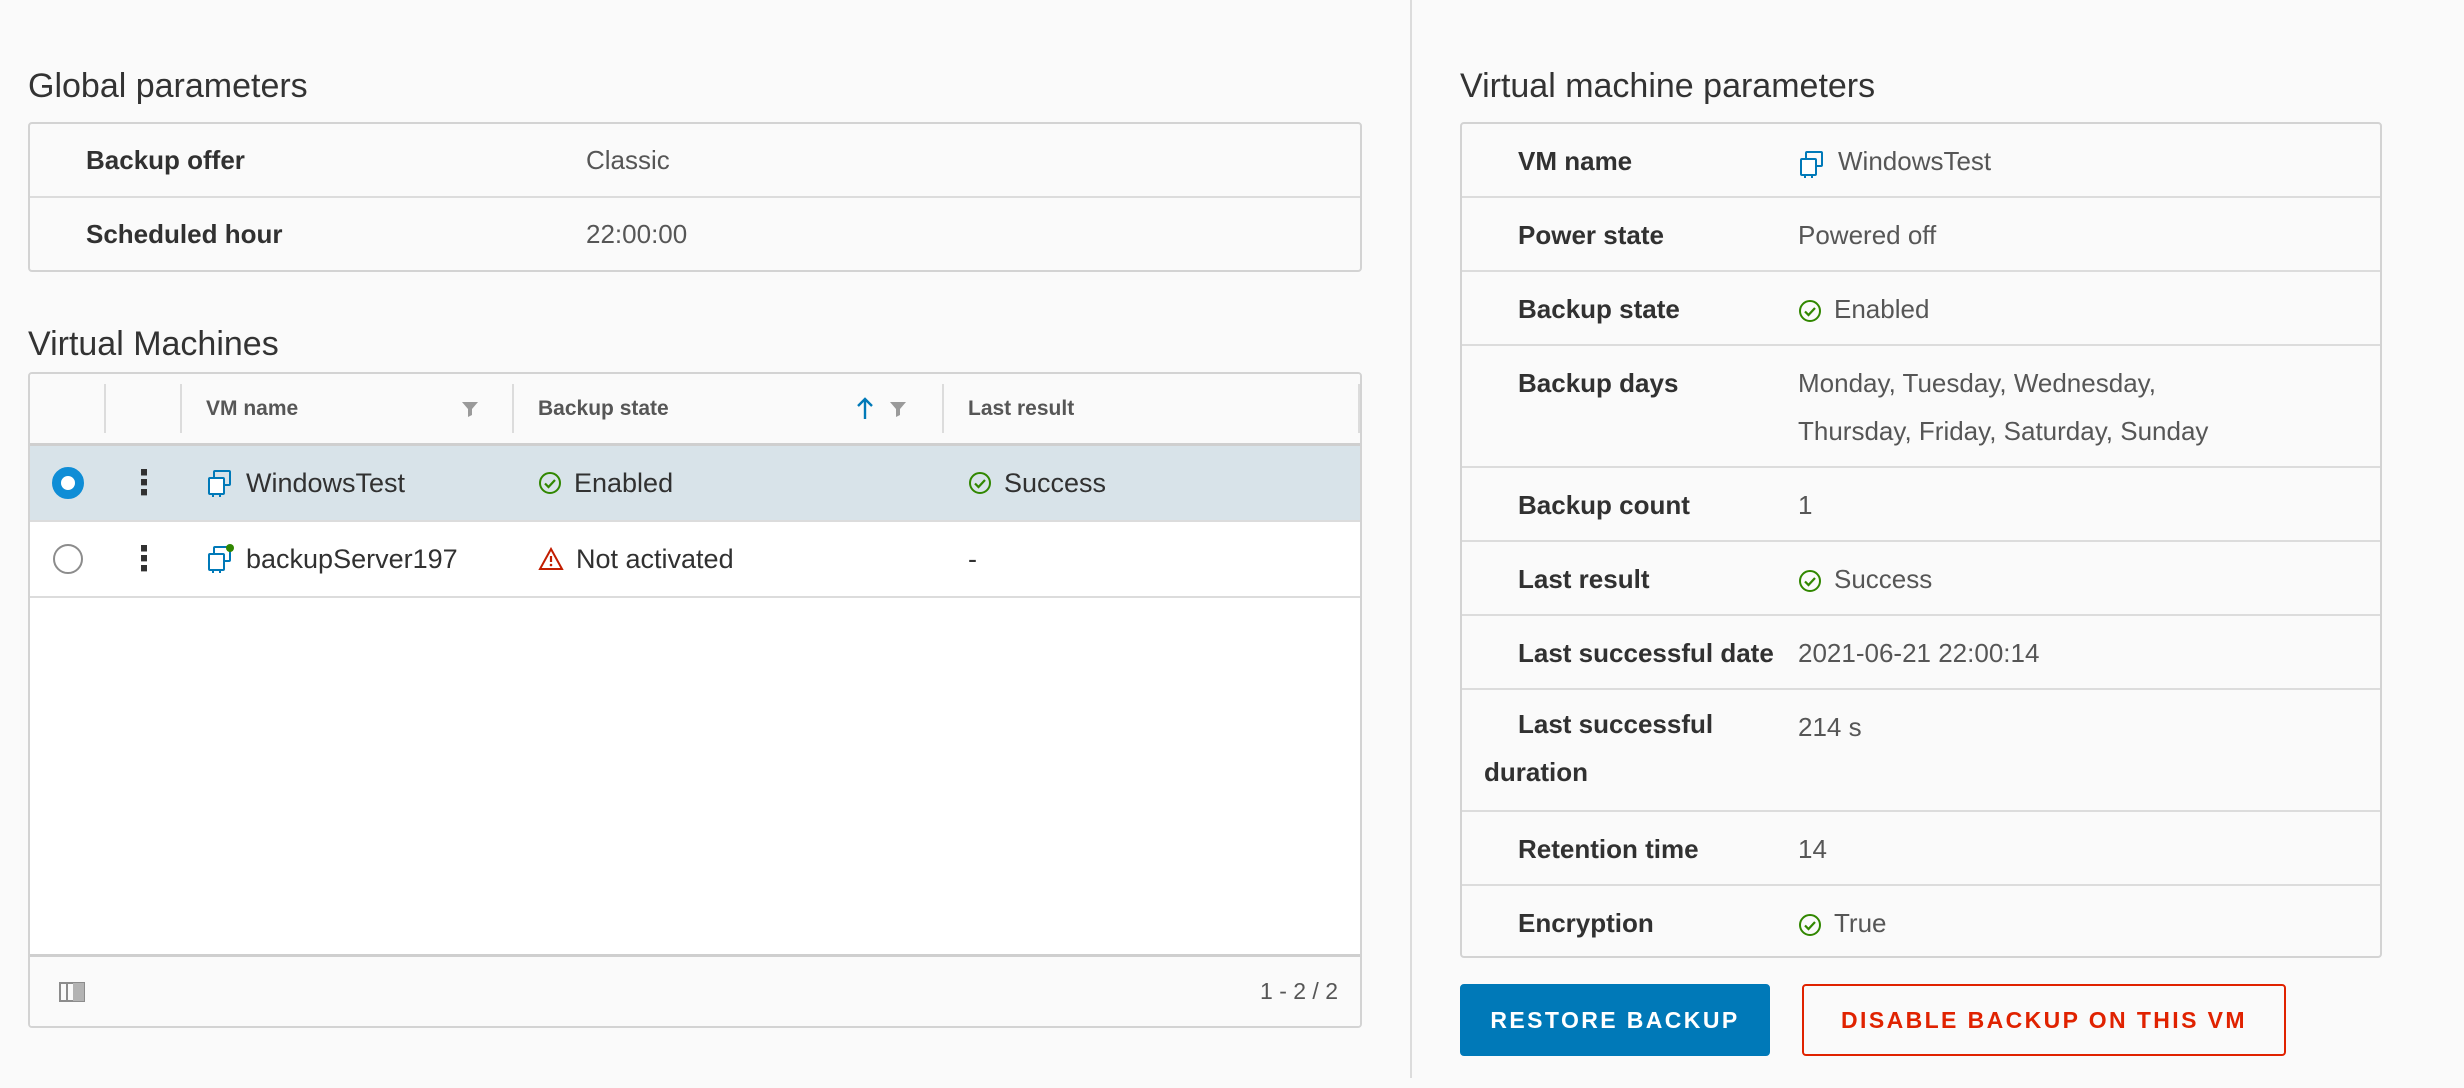 The width and height of the screenshot is (2464, 1088). What do you see at coordinates (168, 86) in the screenshot?
I see `global-parameters-title: Global parameters` at bounding box center [168, 86].